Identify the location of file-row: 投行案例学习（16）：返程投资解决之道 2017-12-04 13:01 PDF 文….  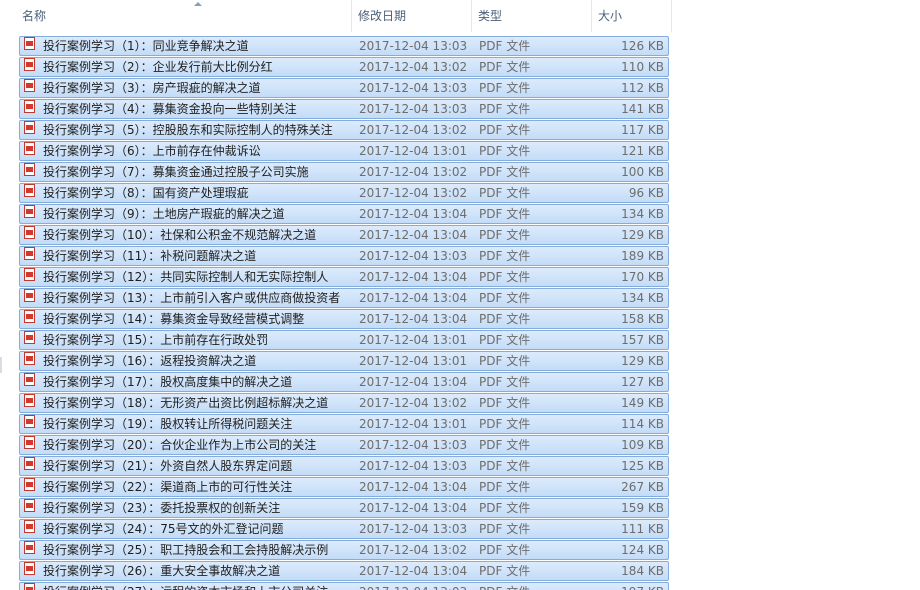
(344, 361).